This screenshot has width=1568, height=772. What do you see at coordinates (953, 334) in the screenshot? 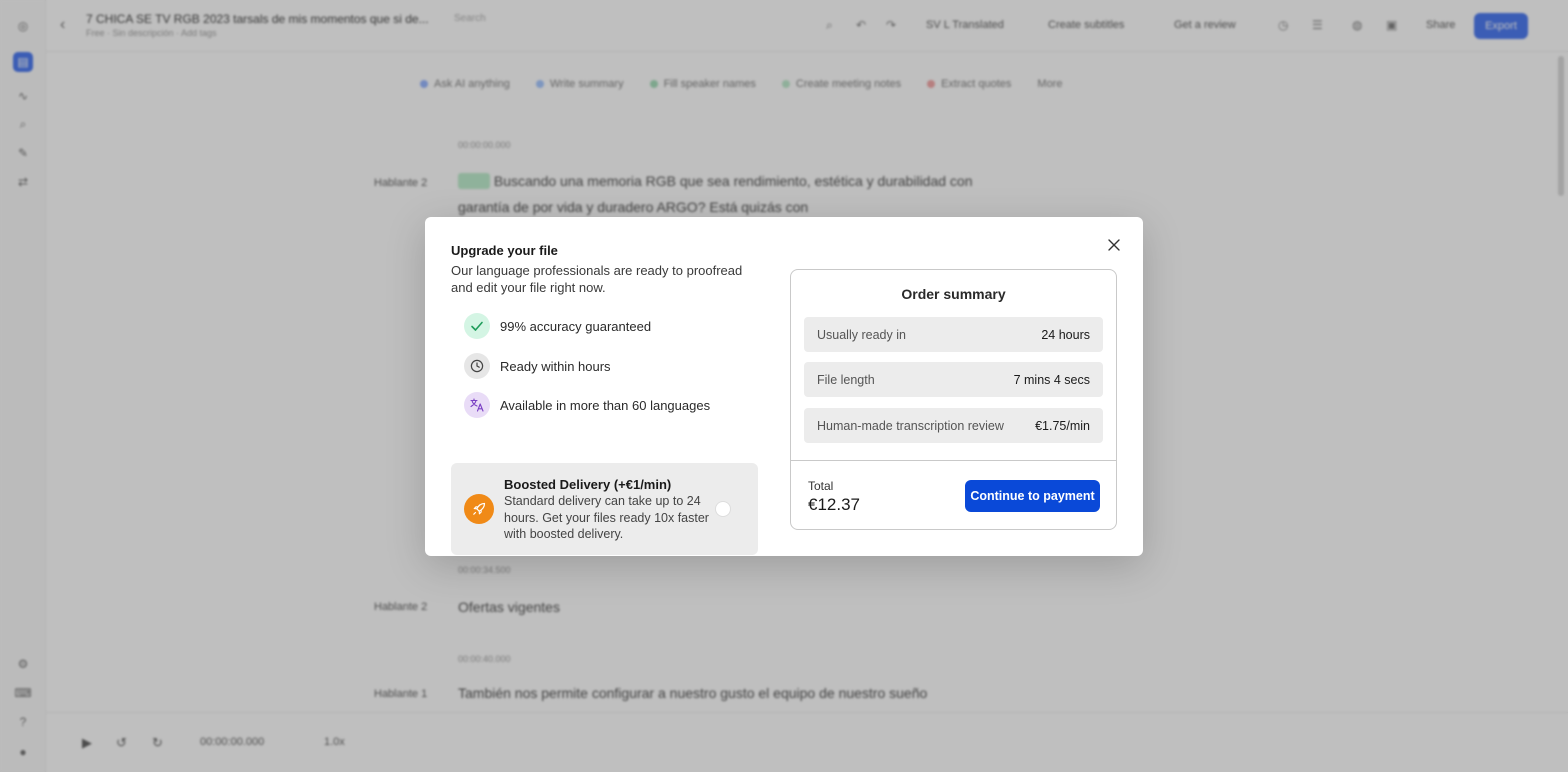
I see `summary-row-ready: Usually ready in 24 hours` at bounding box center [953, 334].